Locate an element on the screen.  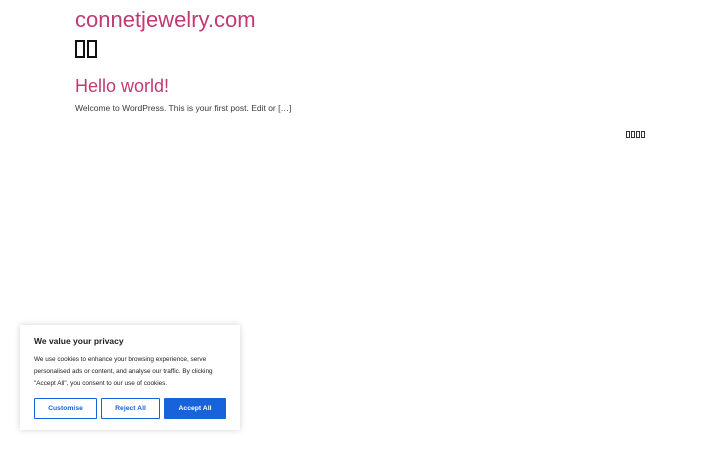
page-heading-missing-glyphs is located at coordinates (86, 49).